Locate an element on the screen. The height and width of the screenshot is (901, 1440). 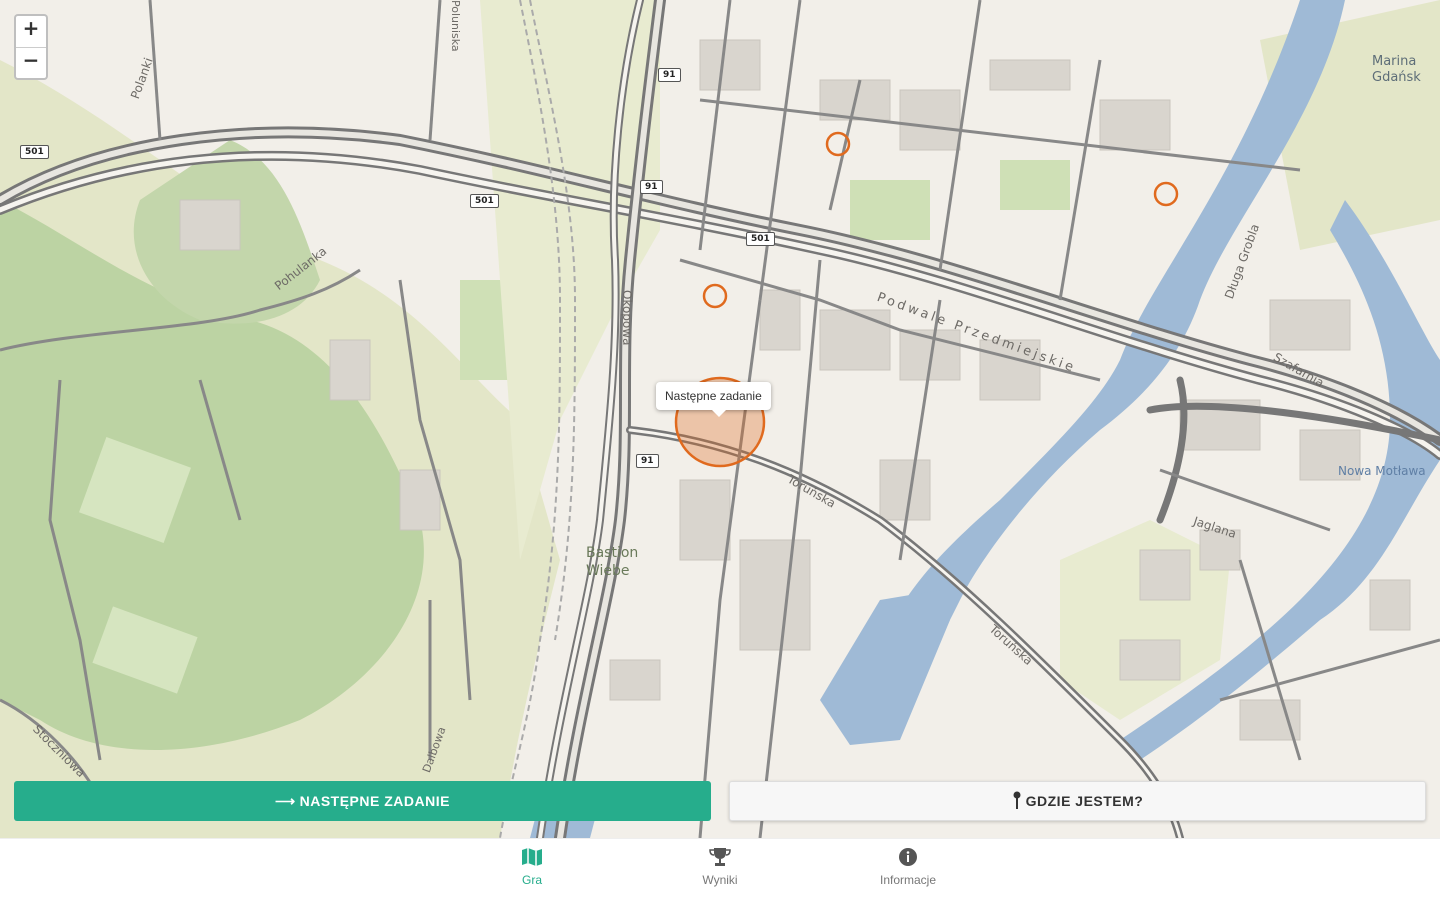
bottom-navigation: Gra Wyniki Informacje is located at coordinates (720, 869).